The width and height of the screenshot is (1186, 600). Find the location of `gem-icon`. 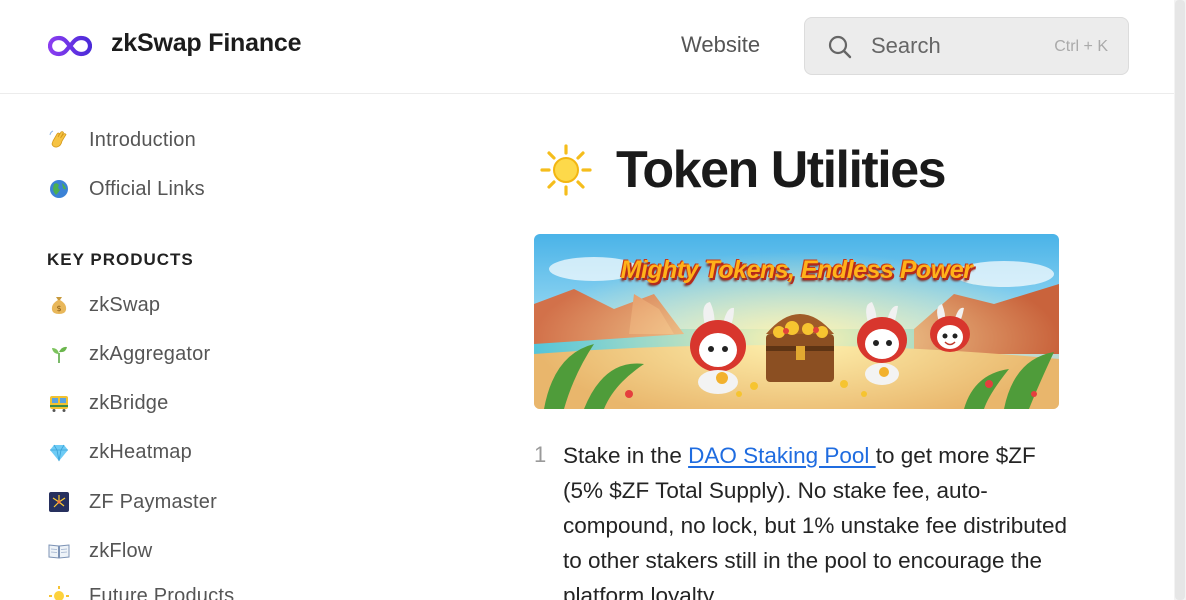

gem-icon is located at coordinates (59, 453).